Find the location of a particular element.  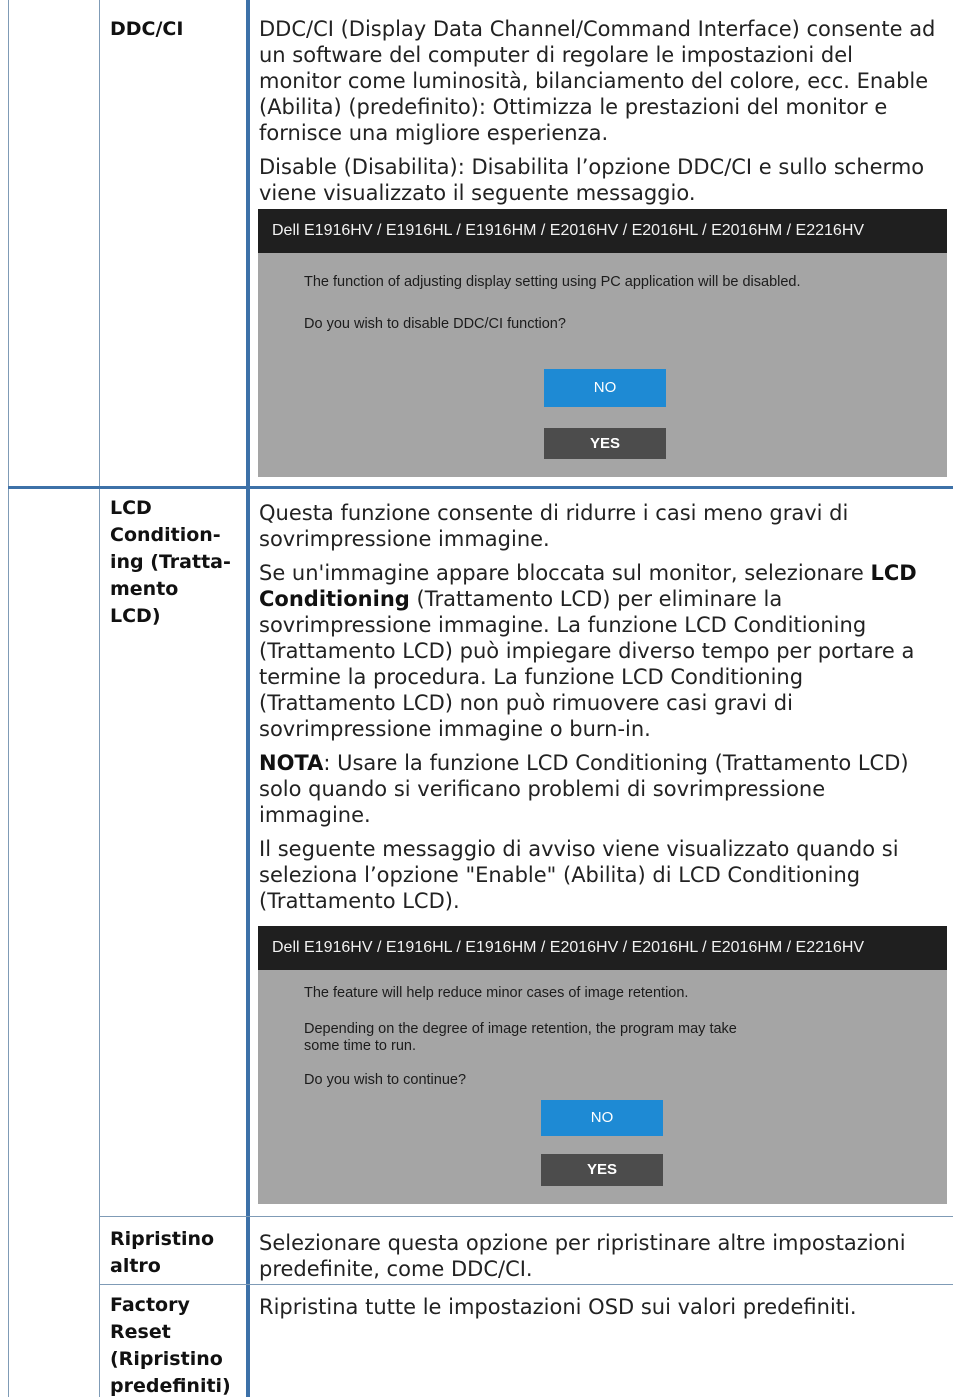

row-label-factory-reset: Factory Reset (Ripristino predefiniti) is located at coordinates (170, 1345).